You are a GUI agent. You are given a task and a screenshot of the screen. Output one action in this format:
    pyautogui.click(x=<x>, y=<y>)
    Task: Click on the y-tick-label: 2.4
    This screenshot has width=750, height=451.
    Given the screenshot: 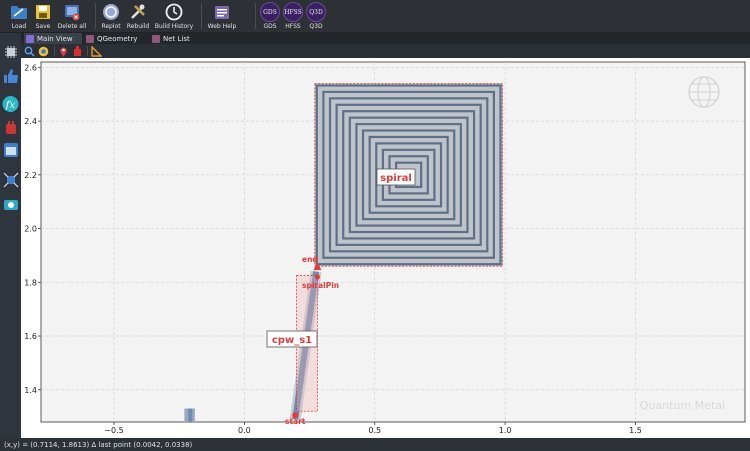 What is the action you would take?
    pyautogui.click(x=30, y=121)
    